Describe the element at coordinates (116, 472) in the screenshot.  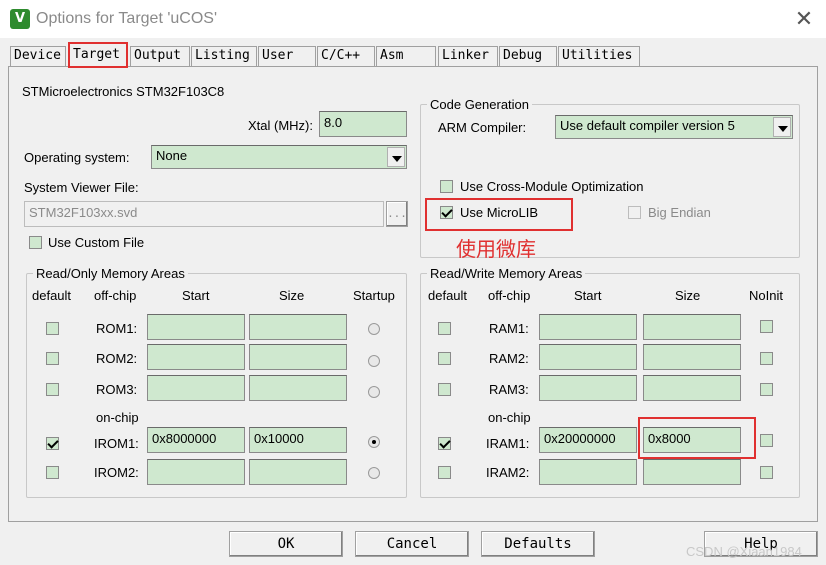
I see `irom2-label: IROM2:` at that location.